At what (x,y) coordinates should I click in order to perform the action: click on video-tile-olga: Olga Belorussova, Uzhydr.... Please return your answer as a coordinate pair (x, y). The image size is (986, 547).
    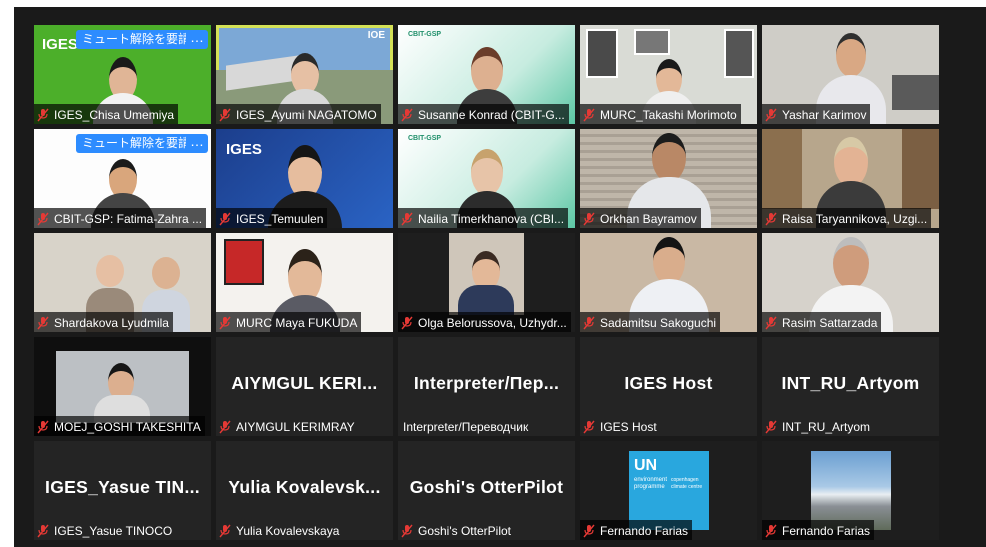
    Looking at the image, I should click on (486, 282).